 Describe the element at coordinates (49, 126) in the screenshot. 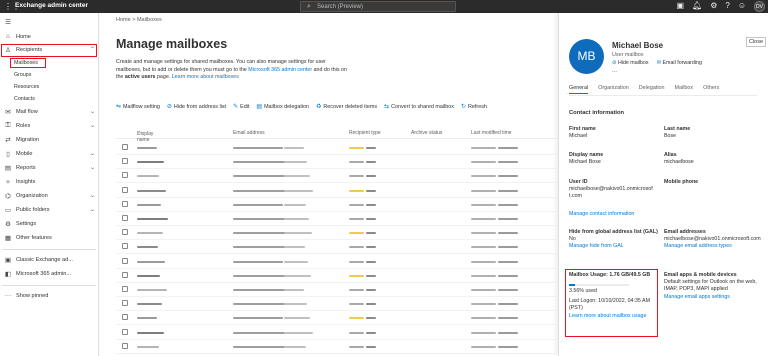

I see `sidebar-item-roles: ⚿ Roles ⌄` at that location.